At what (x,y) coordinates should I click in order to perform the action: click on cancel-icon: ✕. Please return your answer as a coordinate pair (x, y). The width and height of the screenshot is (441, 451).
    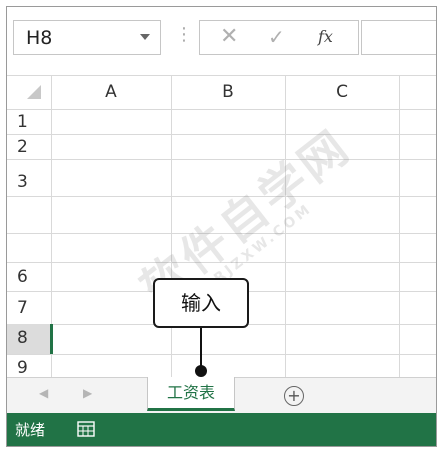
    Looking at the image, I should click on (229, 36).